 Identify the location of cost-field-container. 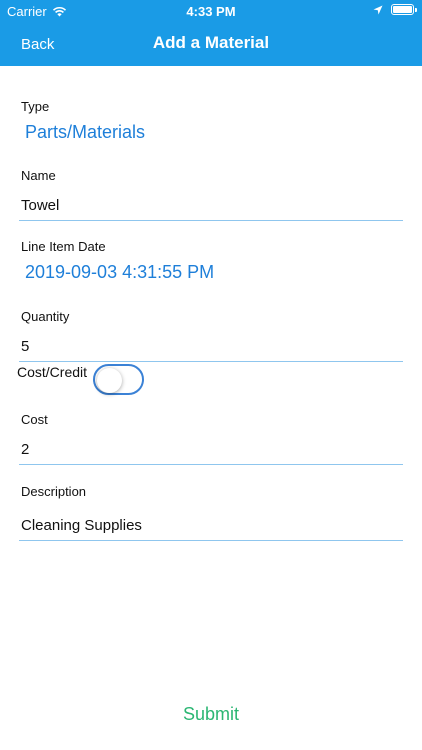
(211, 453).